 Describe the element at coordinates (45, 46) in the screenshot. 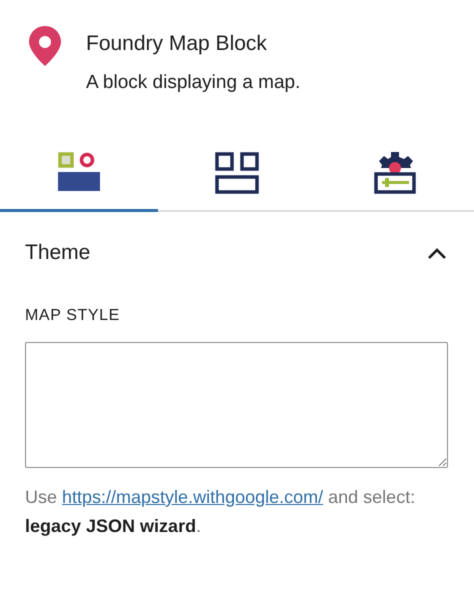

I see `map-pin-icon` at that location.